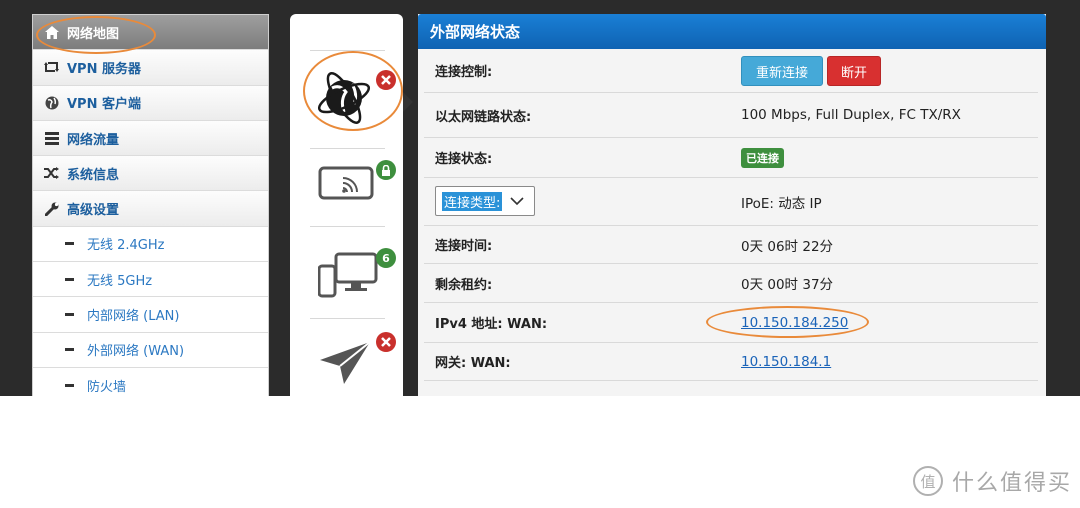 This screenshot has width=1080, height=508. Describe the element at coordinates (136, 352) in the screenshot. I see `sidebar-subitem-label: 外部网络 (WAN)` at that location.